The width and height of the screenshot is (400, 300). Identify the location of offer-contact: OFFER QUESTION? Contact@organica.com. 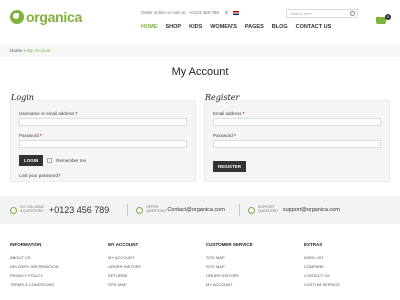
(180, 209).